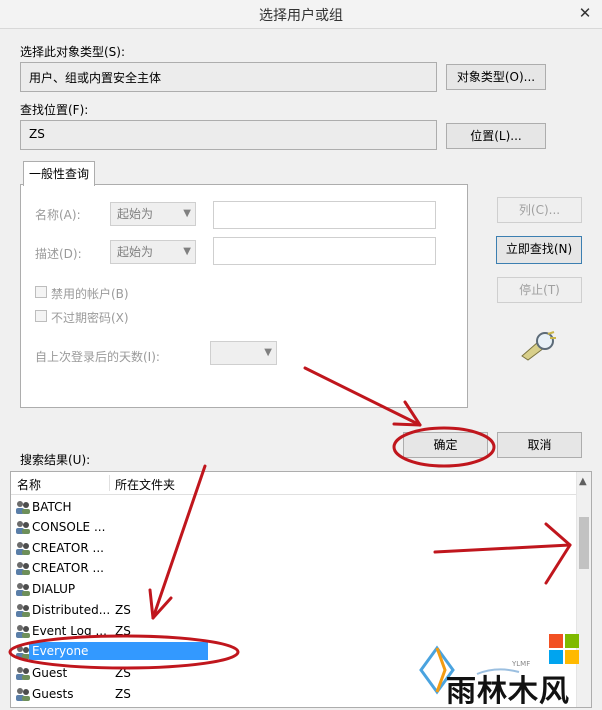 This screenshot has width=602, height=710. What do you see at coordinates (29, 484) in the screenshot?
I see `column-header-name: 名称` at bounding box center [29, 484].